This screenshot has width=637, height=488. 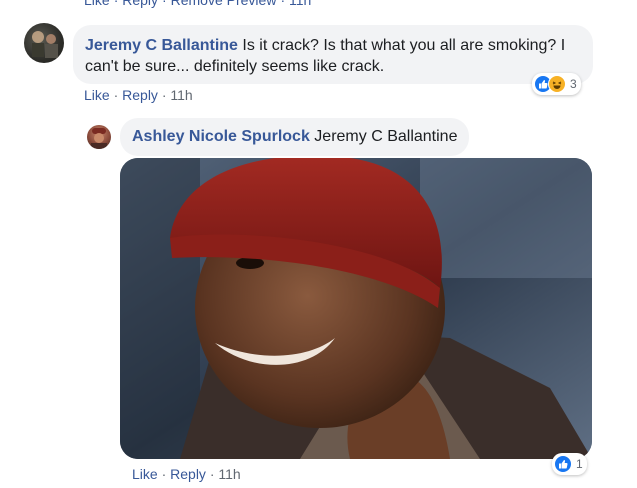 I want to click on comment-text: Jeremy C Ballantine, so click(x=386, y=136).